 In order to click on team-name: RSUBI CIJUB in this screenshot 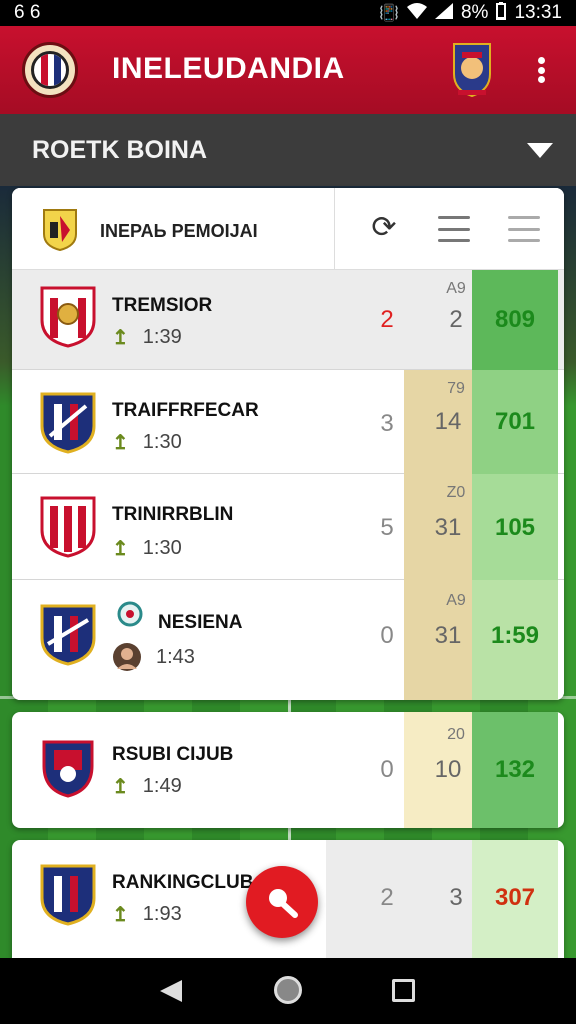, I will do `click(173, 754)`.